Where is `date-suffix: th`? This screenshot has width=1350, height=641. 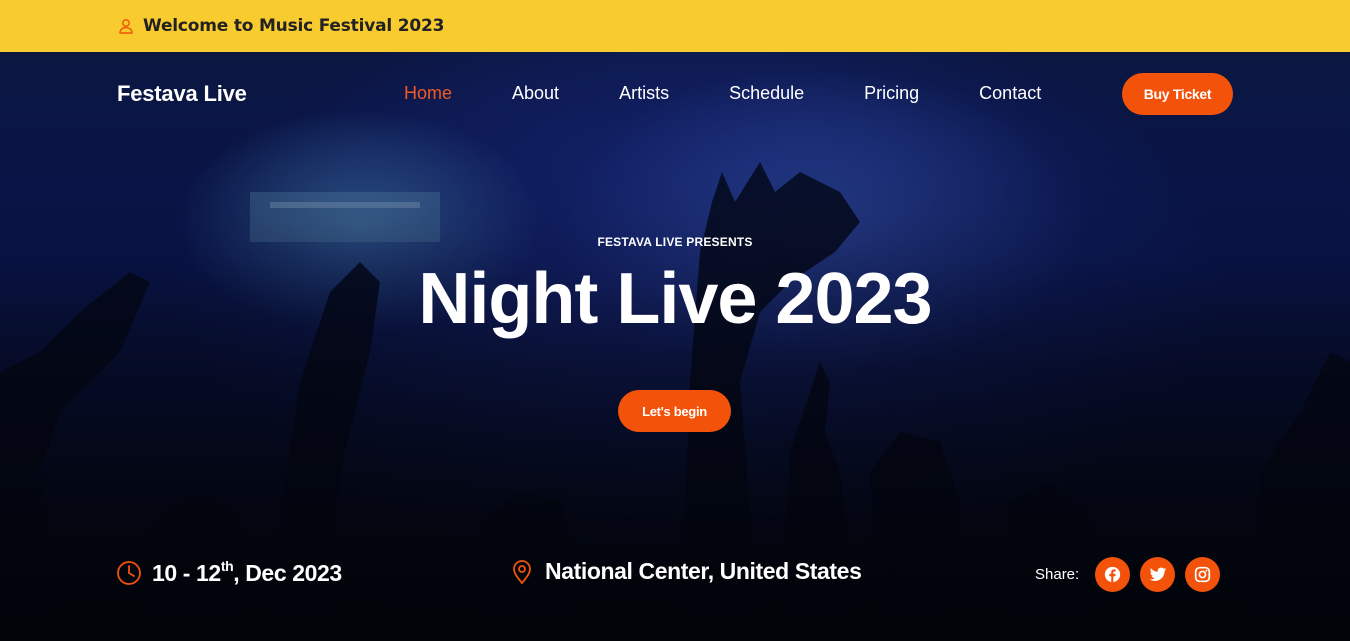
date-suffix: th is located at coordinates (227, 566).